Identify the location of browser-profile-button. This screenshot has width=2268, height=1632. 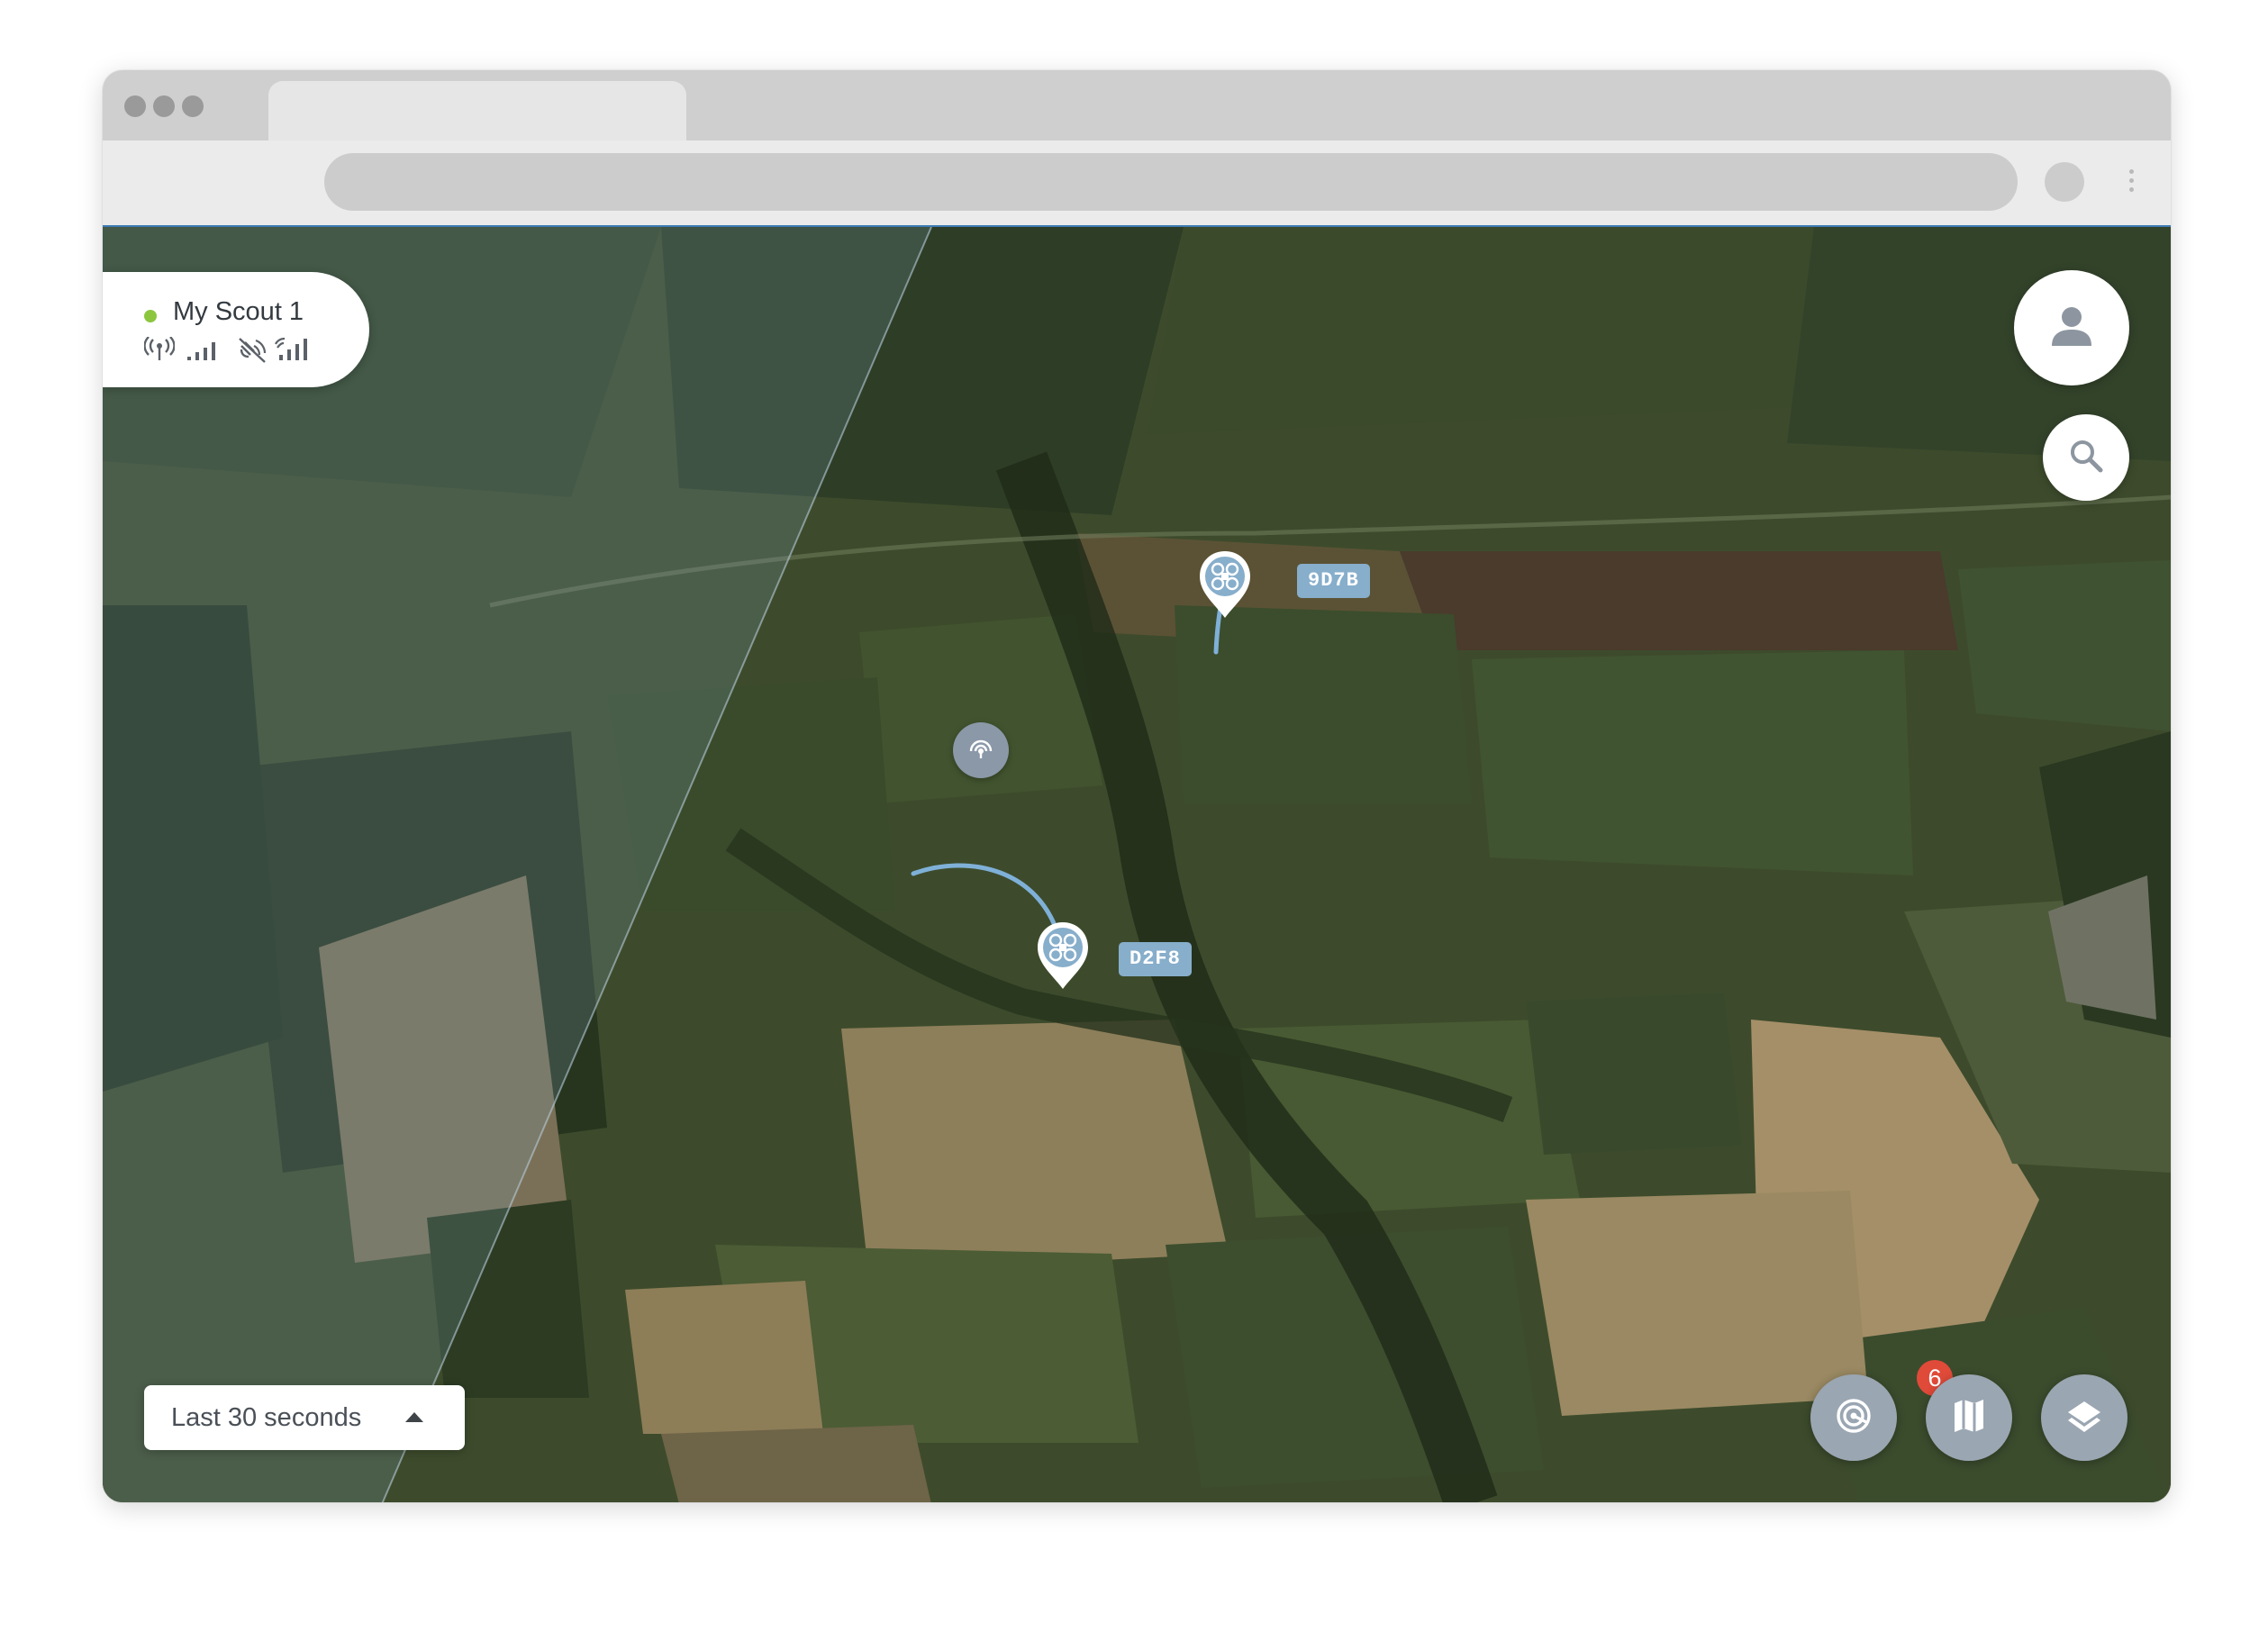
(2064, 182).